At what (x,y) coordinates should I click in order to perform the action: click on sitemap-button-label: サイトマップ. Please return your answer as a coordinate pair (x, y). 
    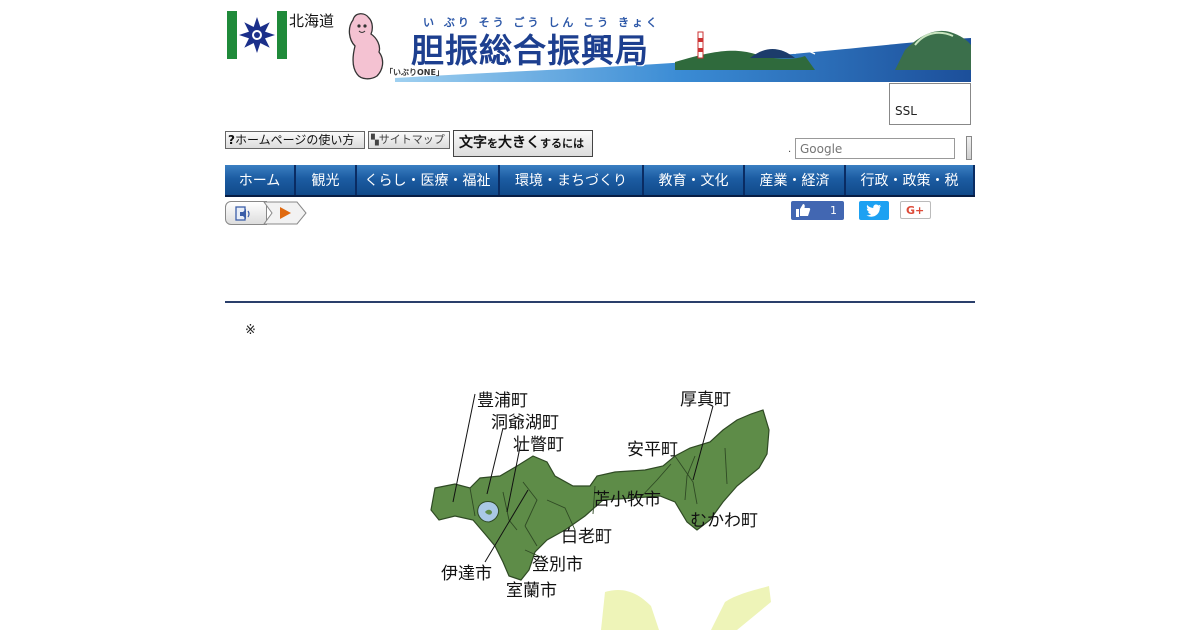
    Looking at the image, I should click on (411, 139).